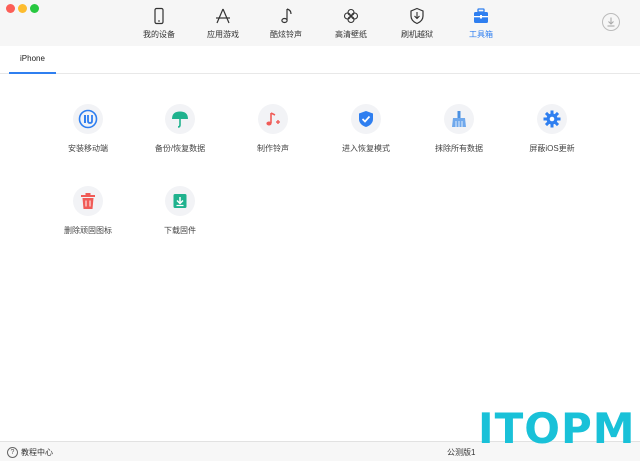  I want to click on tutorial-center-link: ? 教程中心, so click(30, 452).